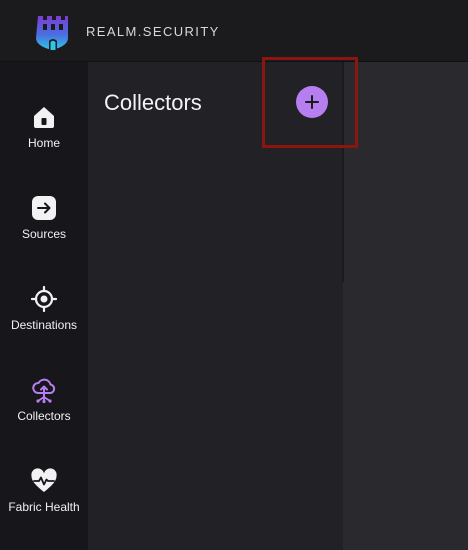  I want to click on top-bar: REALM.SECURITY, so click(234, 31).